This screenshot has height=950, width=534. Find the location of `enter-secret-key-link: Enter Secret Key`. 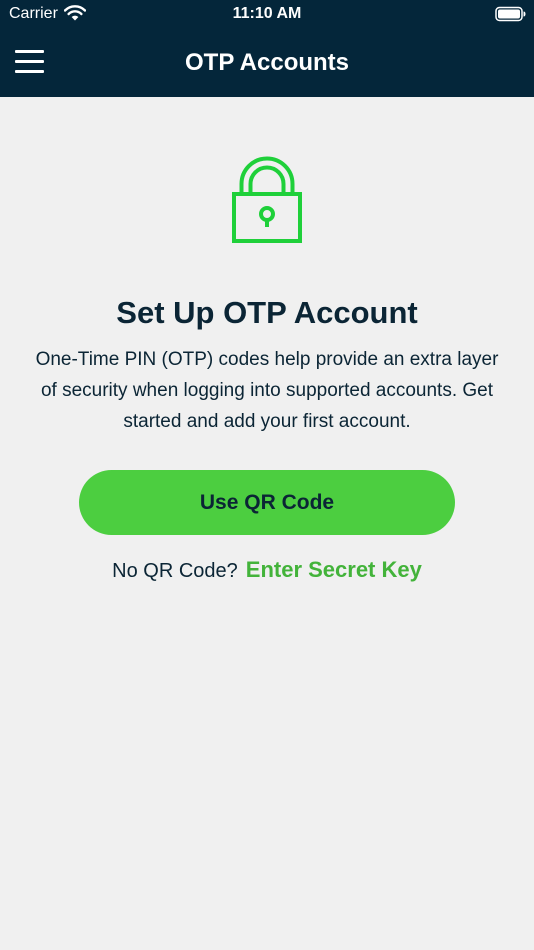

enter-secret-key-link: Enter Secret Key is located at coordinates (334, 569).